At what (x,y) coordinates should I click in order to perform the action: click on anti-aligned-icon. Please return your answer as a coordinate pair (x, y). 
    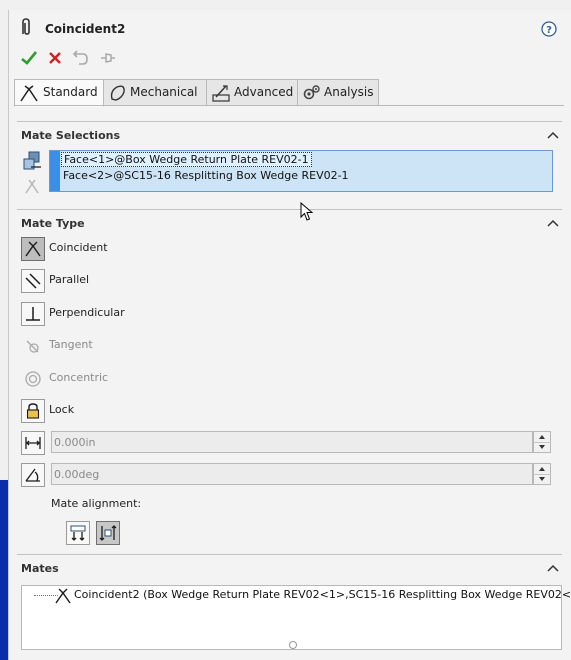
    Looking at the image, I should click on (108, 533).